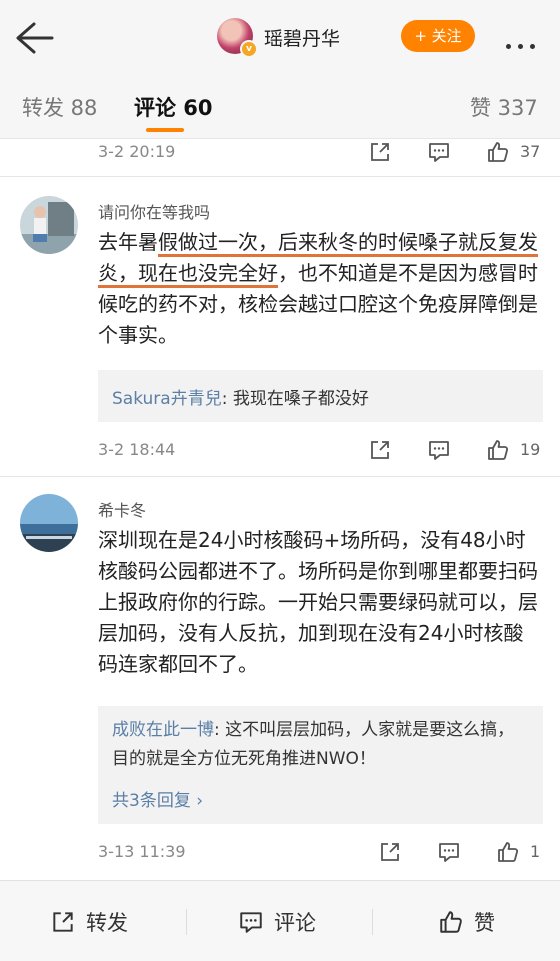  I want to click on follow-button: + 关注, so click(438, 36).